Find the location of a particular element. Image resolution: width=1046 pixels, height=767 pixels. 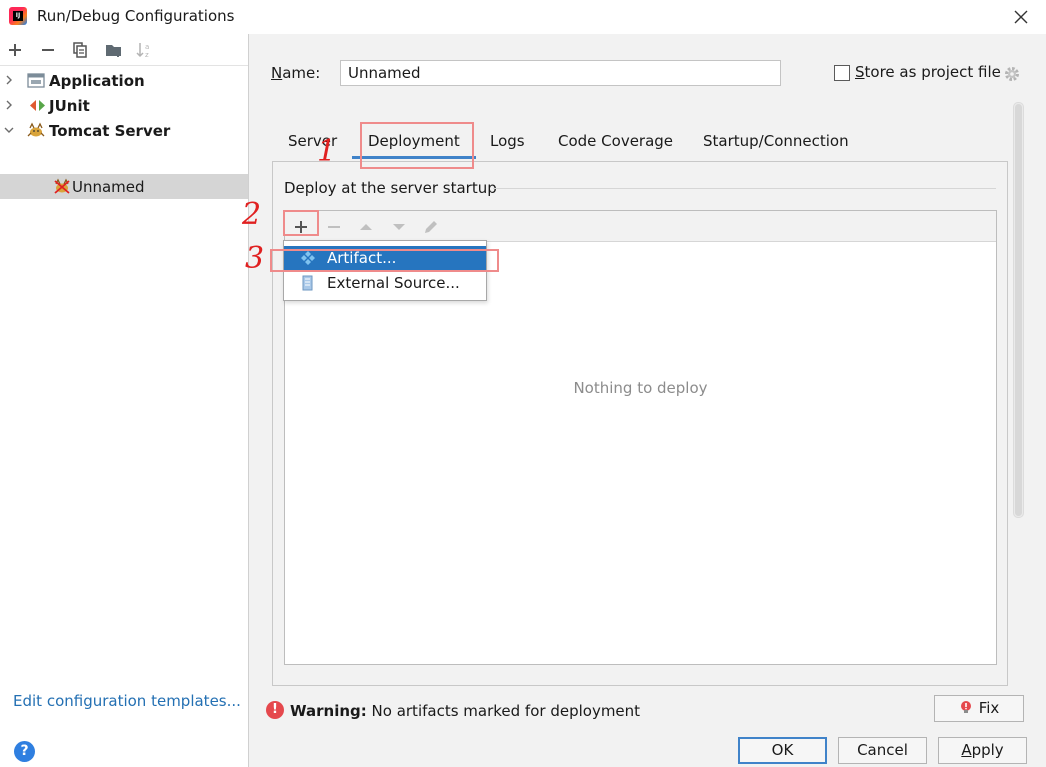

external-source-icon is located at coordinates (307, 283).